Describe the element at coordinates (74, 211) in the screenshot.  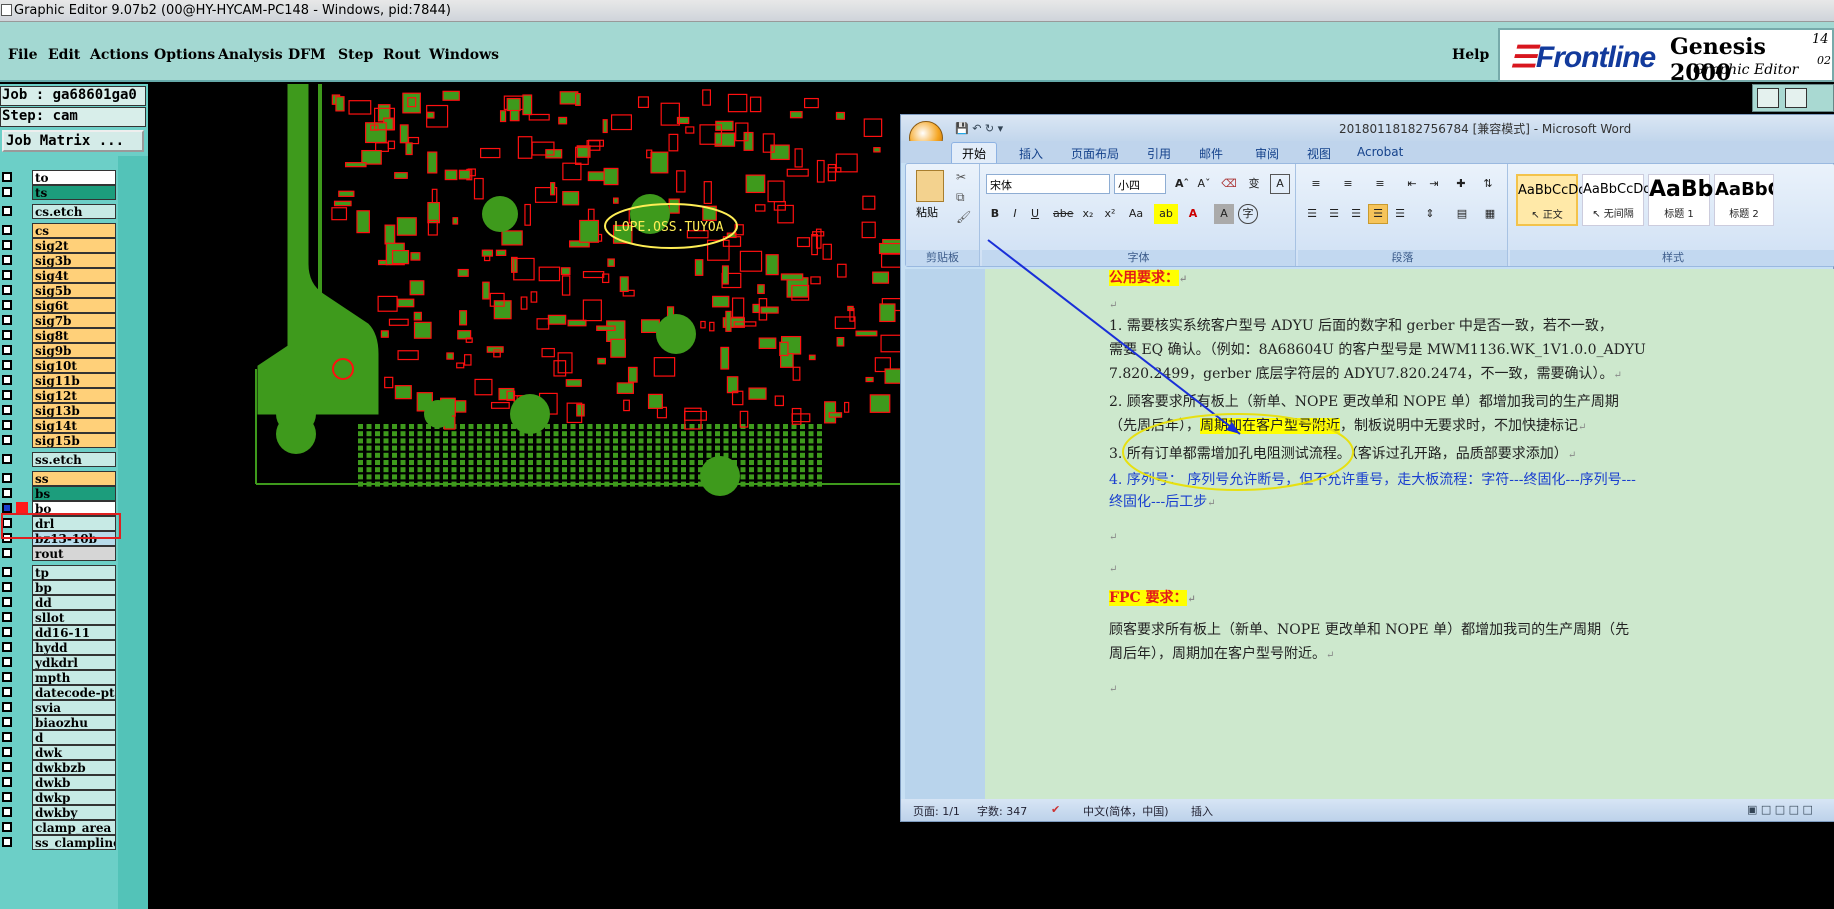
I see `layer-name: cs.etch` at that location.